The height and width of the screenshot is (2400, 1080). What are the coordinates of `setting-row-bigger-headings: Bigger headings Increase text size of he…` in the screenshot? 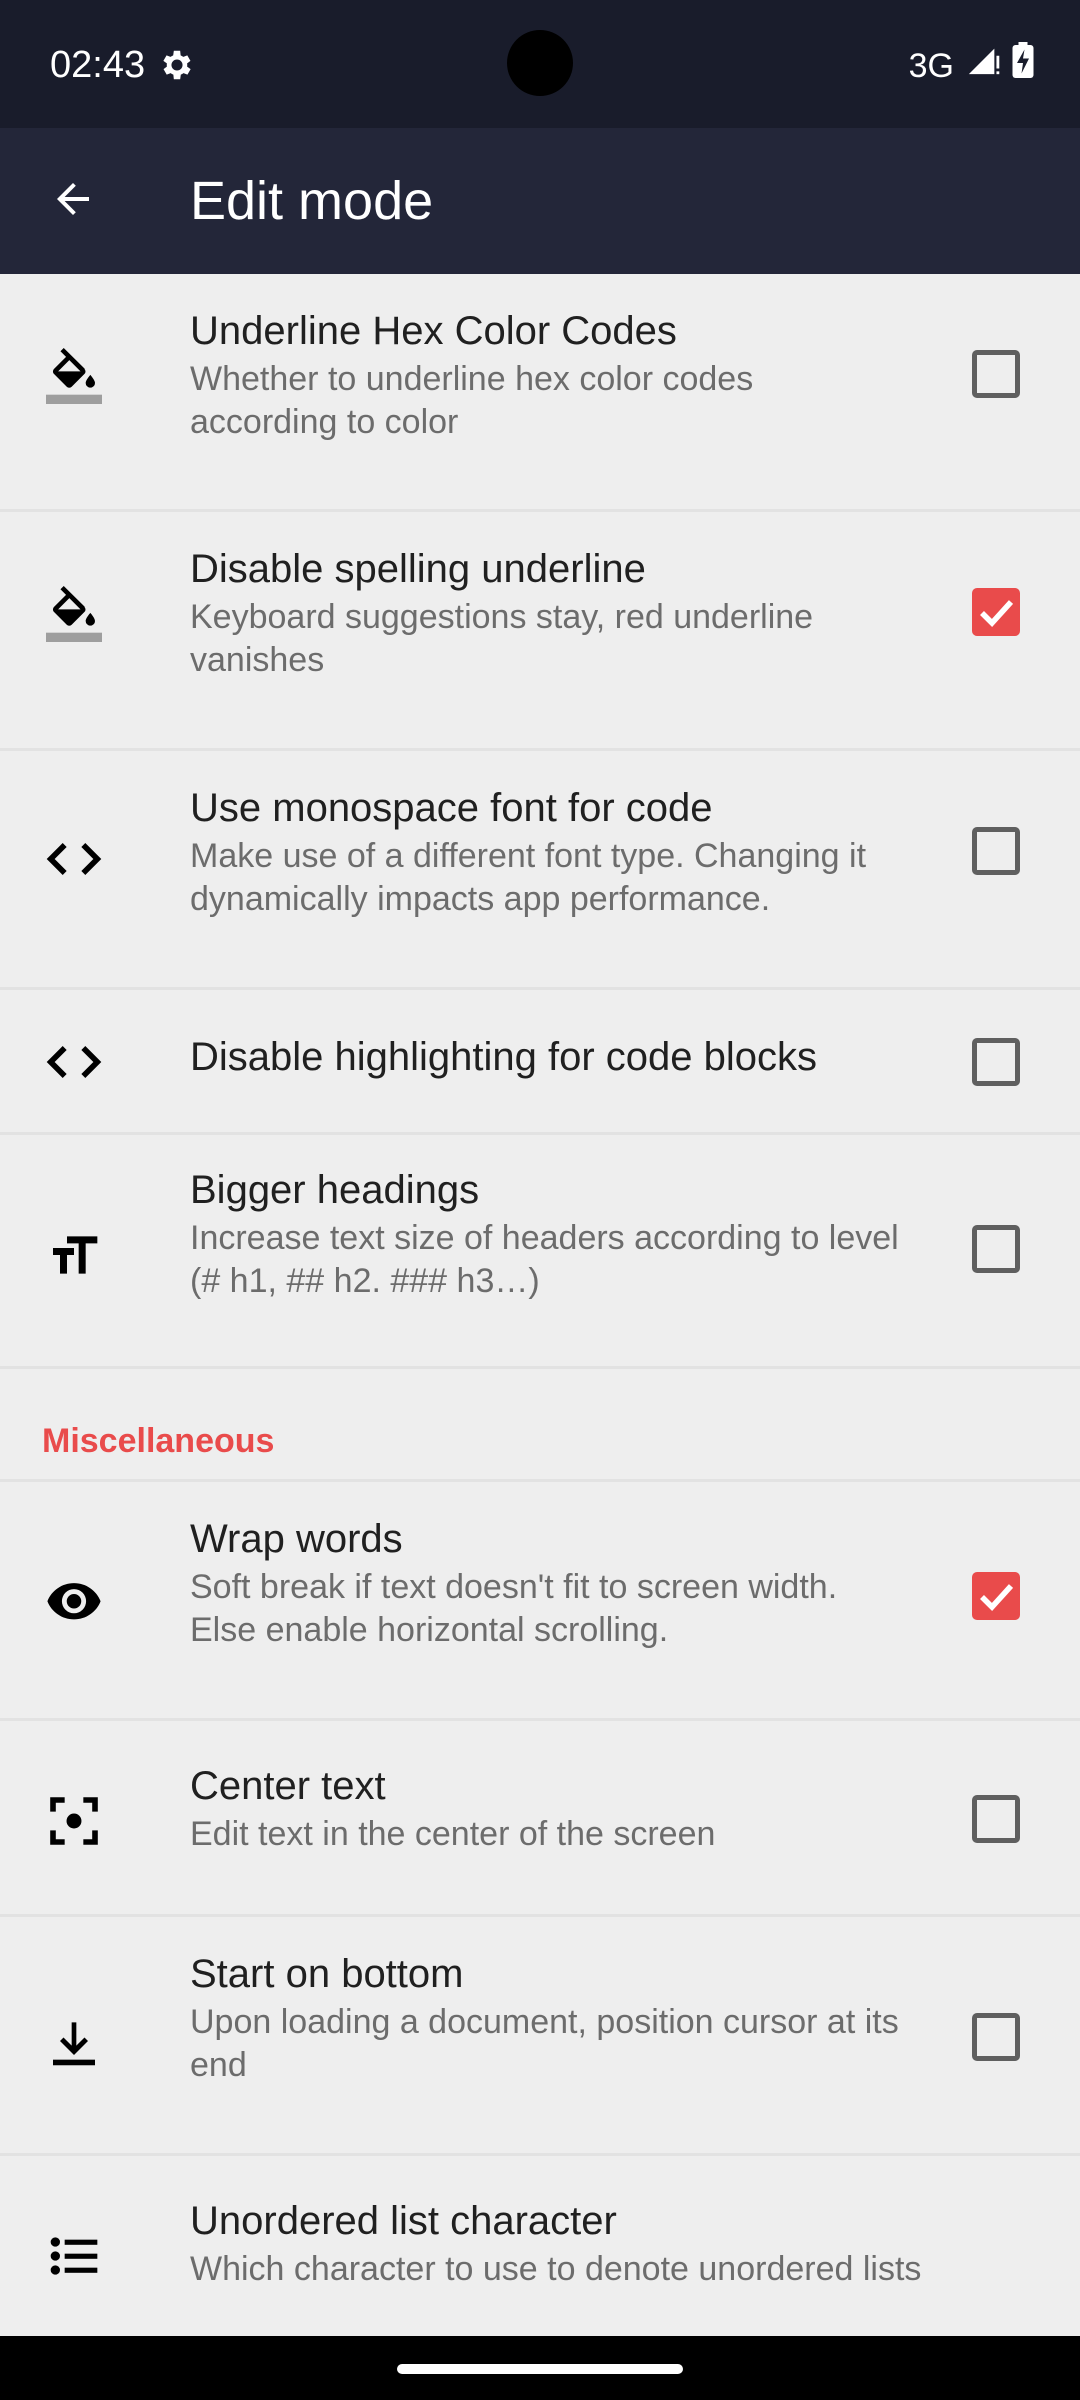 It's located at (540, 1252).